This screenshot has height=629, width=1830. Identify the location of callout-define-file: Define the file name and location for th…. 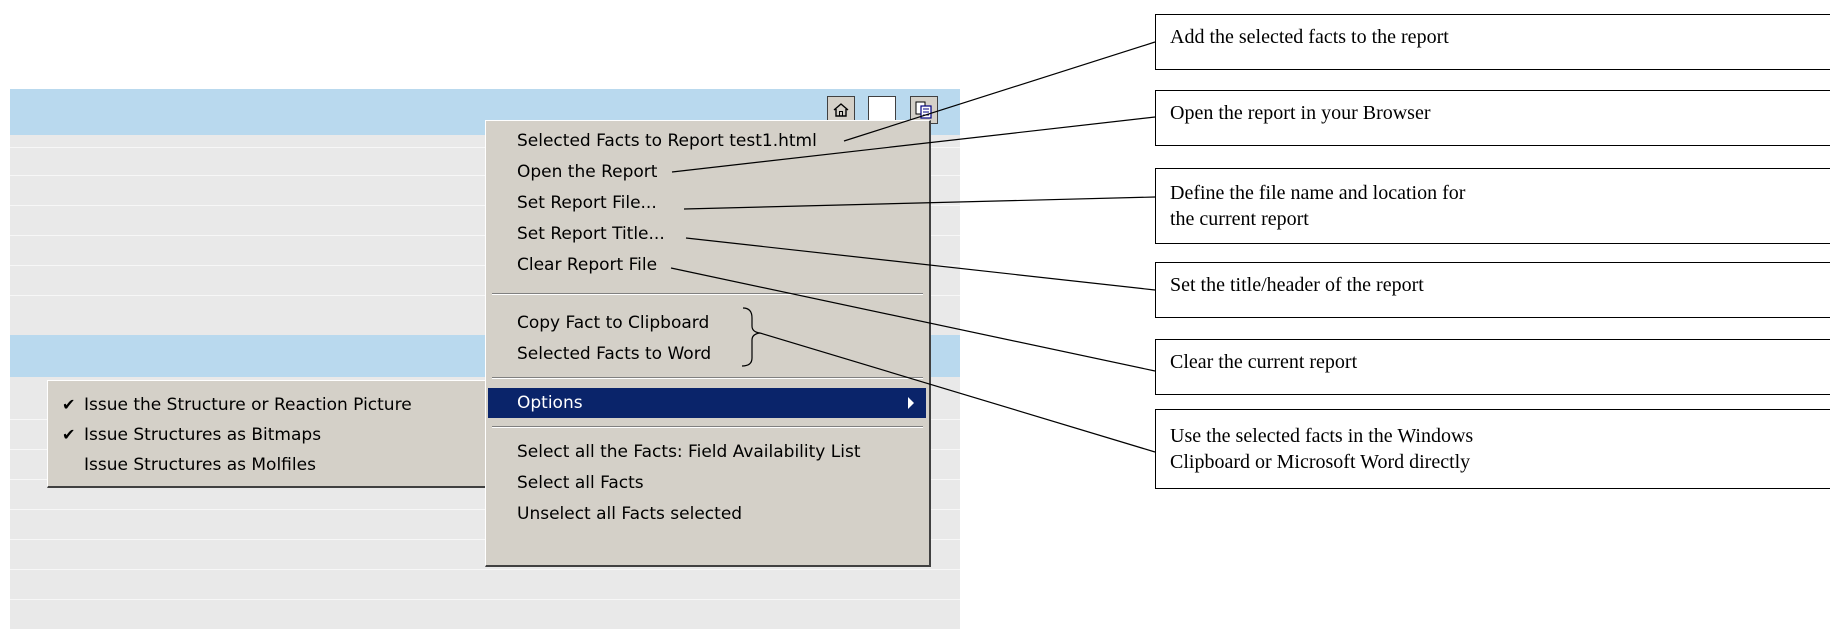
(1492, 206).